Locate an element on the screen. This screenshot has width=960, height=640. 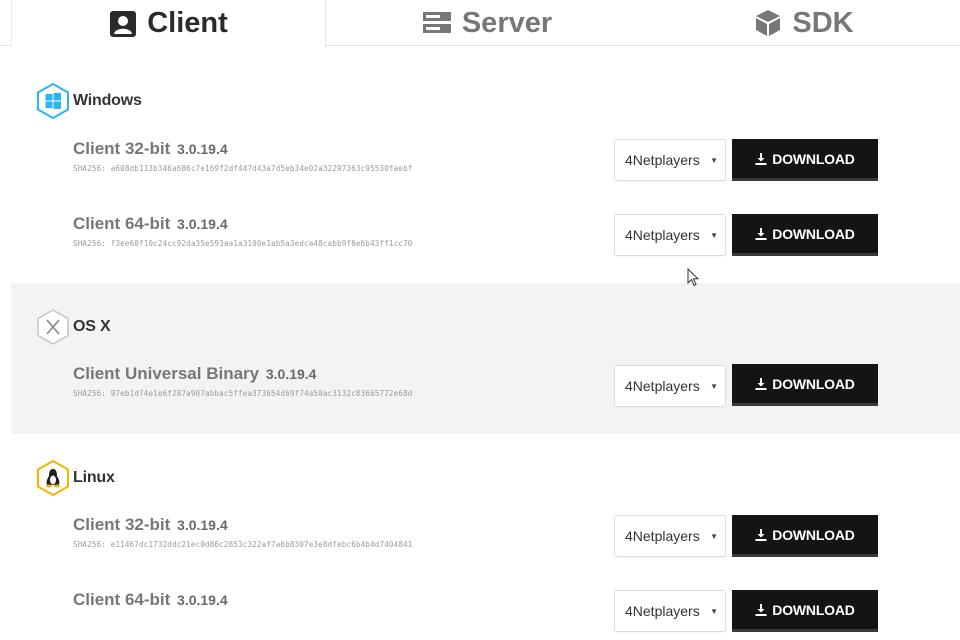
entry-name: Client Universal Binary is located at coordinates (166, 373).